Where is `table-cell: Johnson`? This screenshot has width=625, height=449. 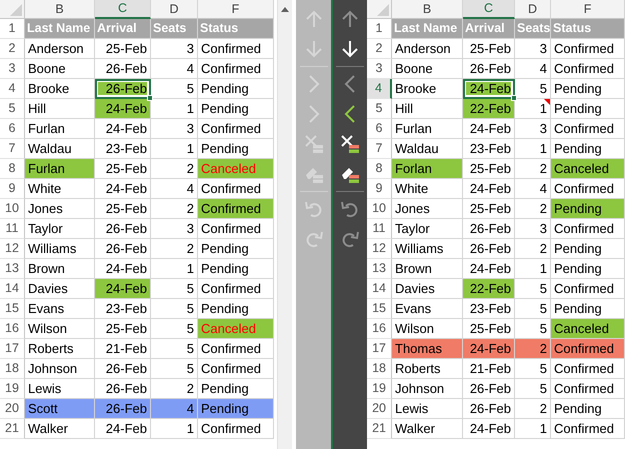 table-cell: Johnson is located at coordinates (60, 369).